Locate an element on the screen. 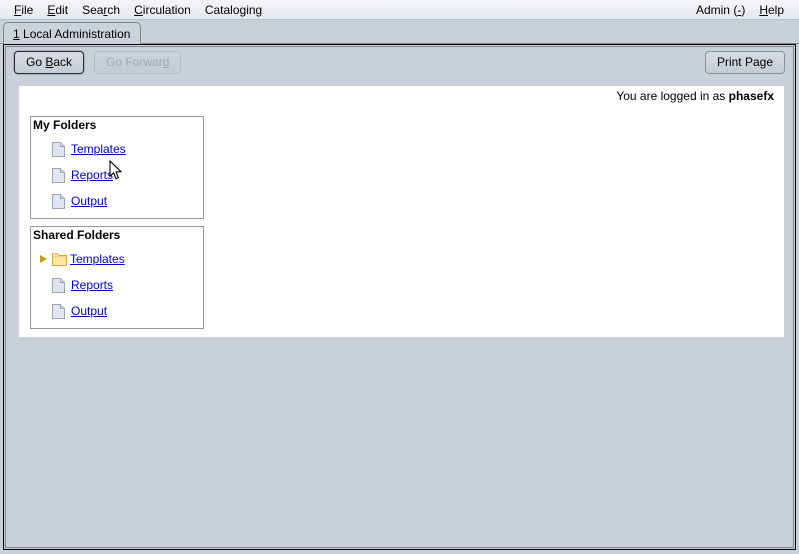 The height and width of the screenshot is (554, 799). menu-bar-left-group: File Edit Search Circulation Cataloging is located at coordinates (134, 10).